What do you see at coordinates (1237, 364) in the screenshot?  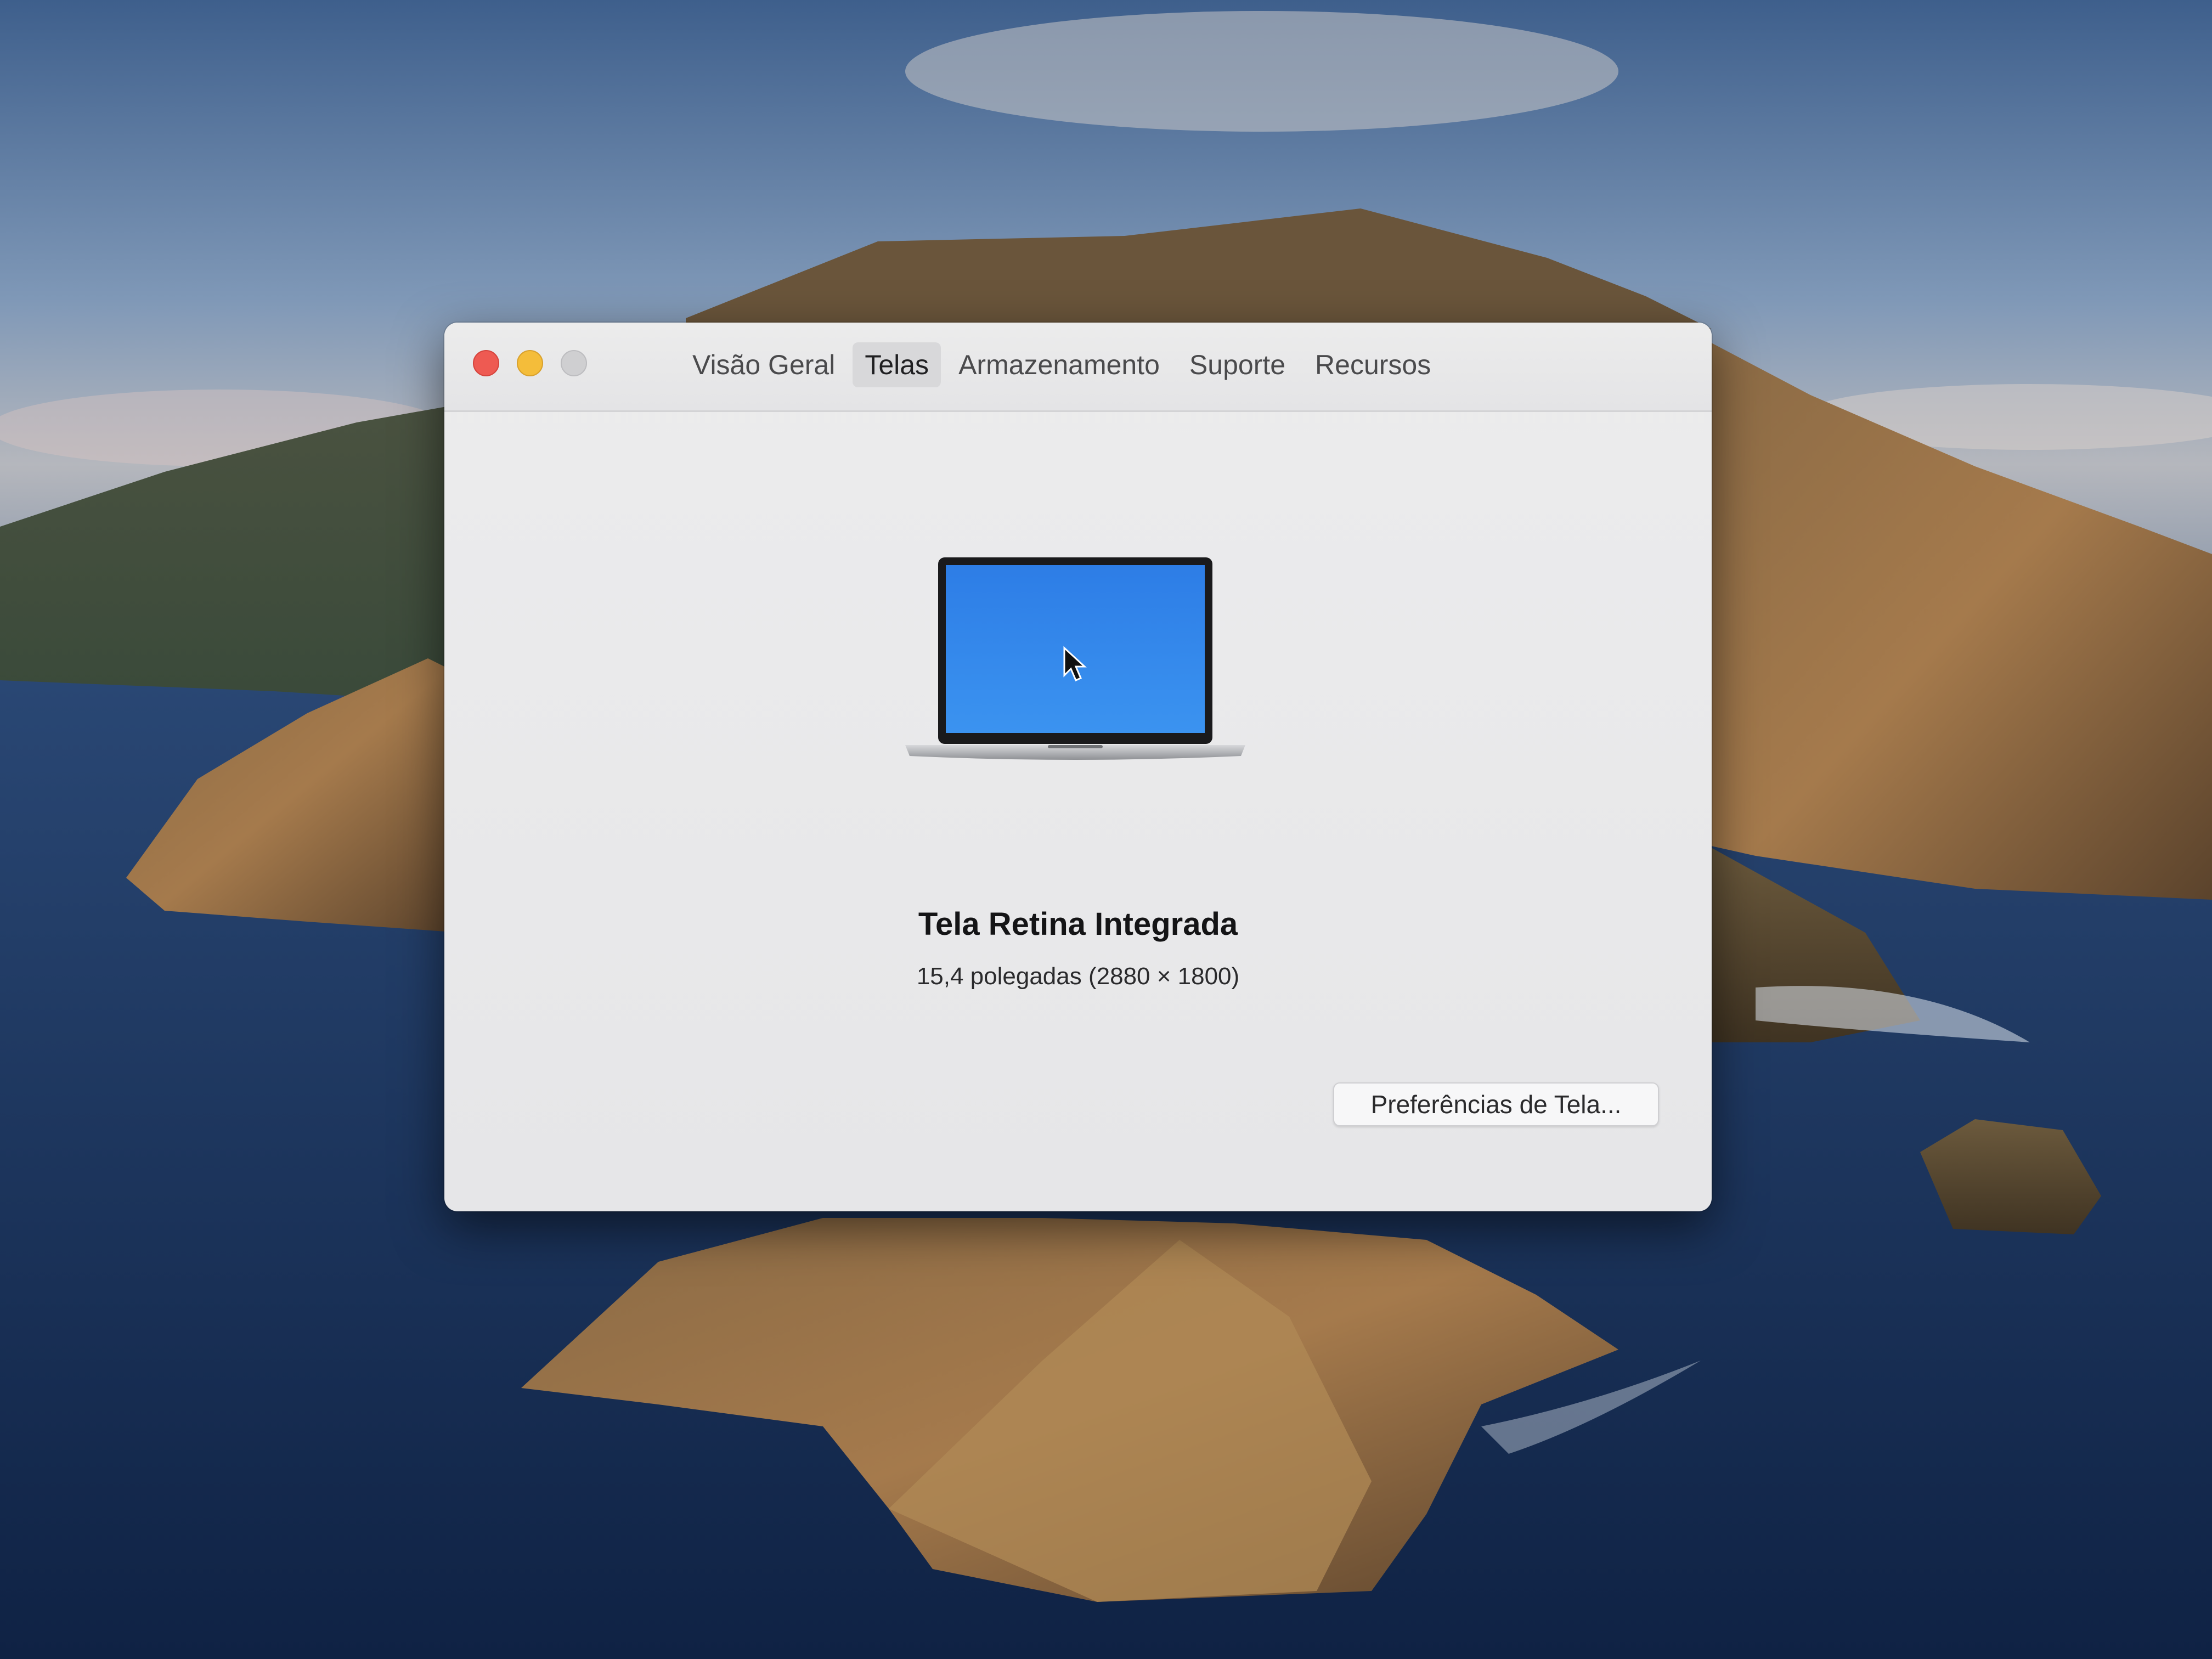 I see `tab-suporte: Suporte` at bounding box center [1237, 364].